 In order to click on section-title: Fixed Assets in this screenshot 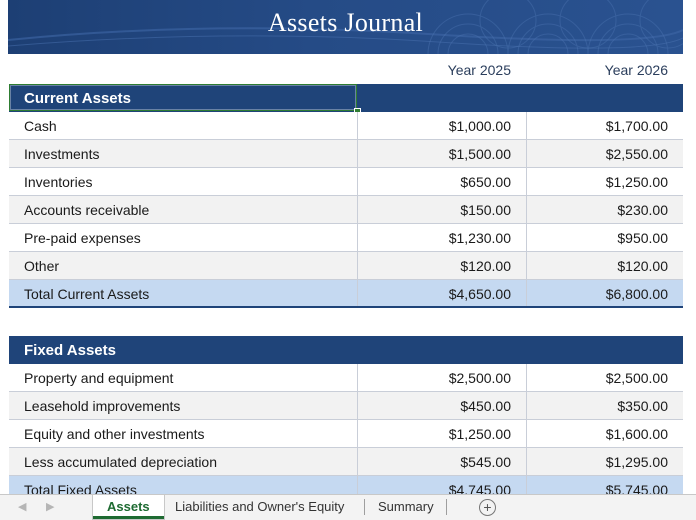, I will do `click(70, 350)`.